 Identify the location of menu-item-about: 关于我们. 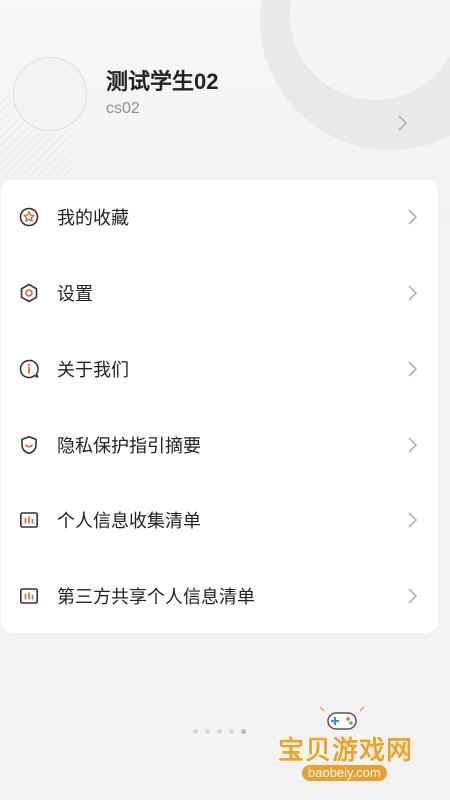
(219, 369).